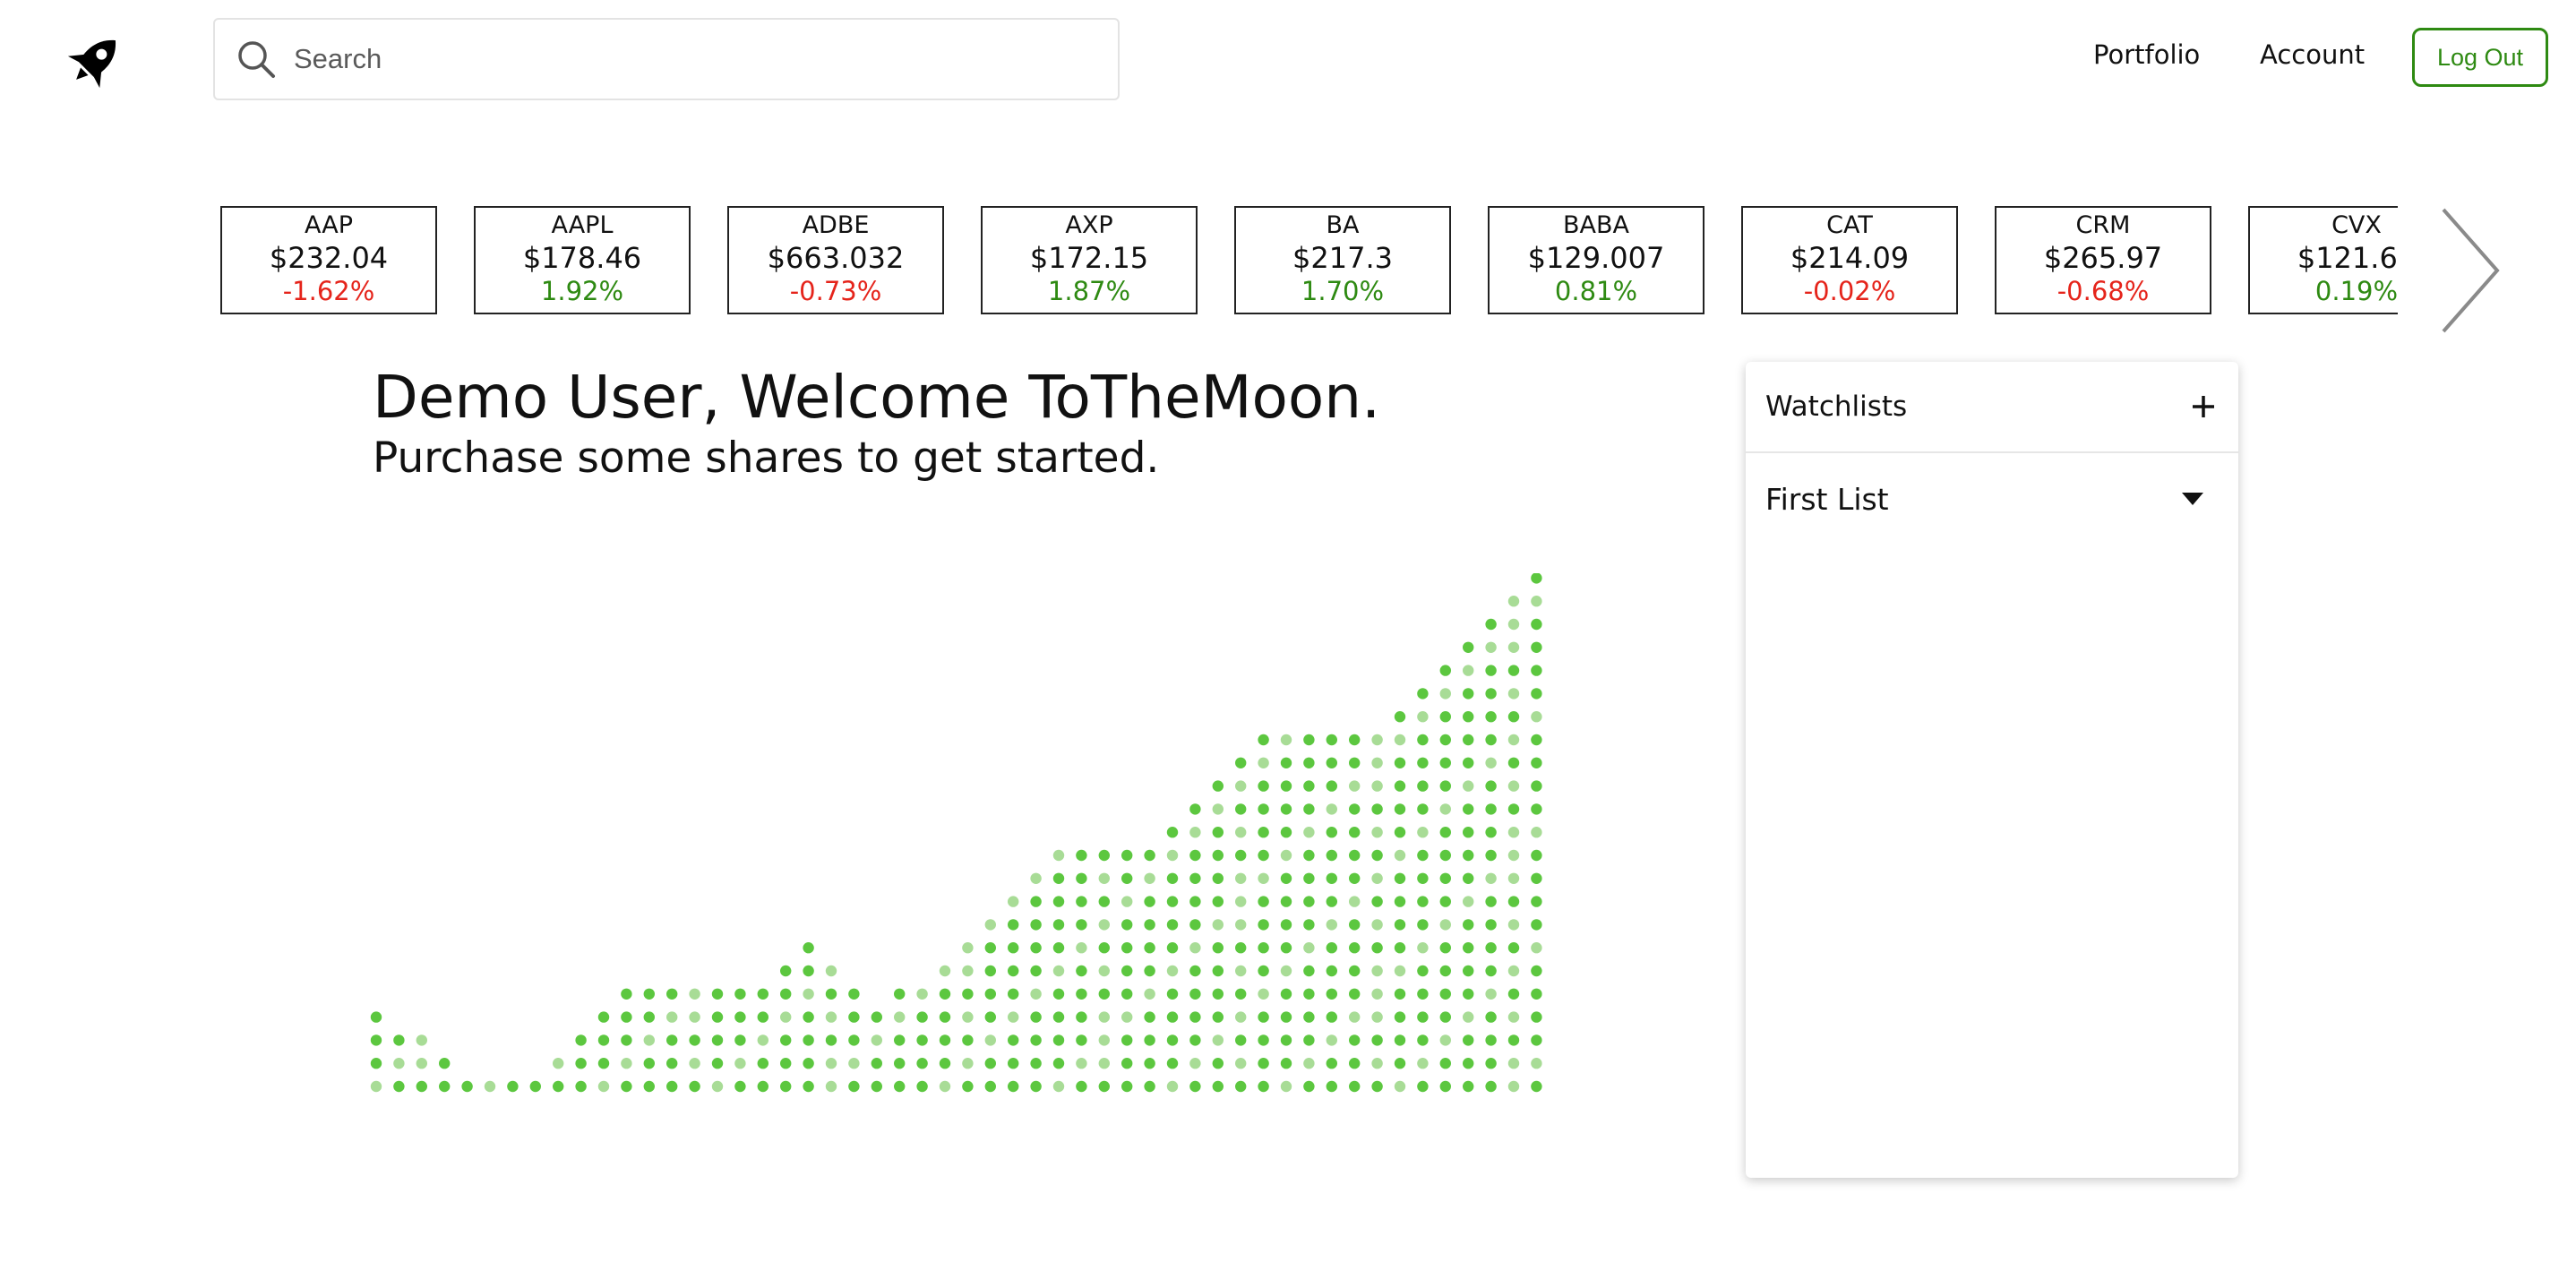 This screenshot has width=2576, height=1279. Describe the element at coordinates (2480, 58) in the screenshot. I see `logout-button: Log Out` at that location.